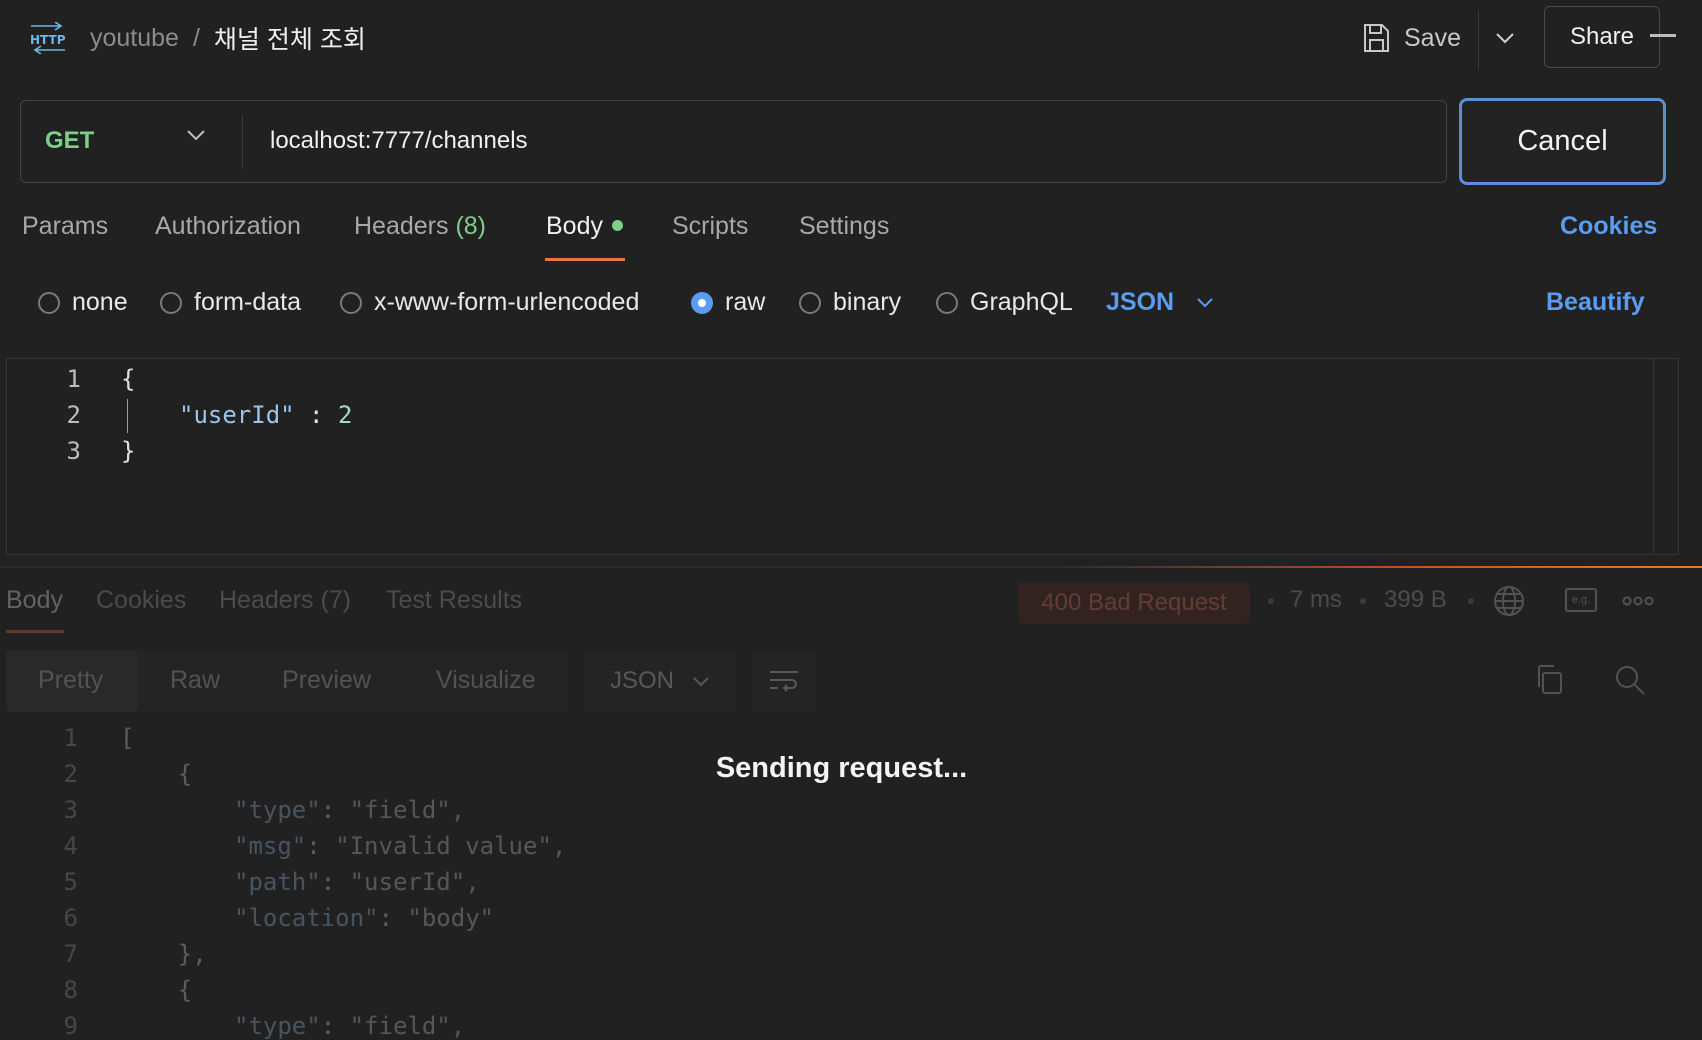 Image resolution: width=1702 pixels, height=1040 pixels. I want to click on search-icon, so click(1630, 680).